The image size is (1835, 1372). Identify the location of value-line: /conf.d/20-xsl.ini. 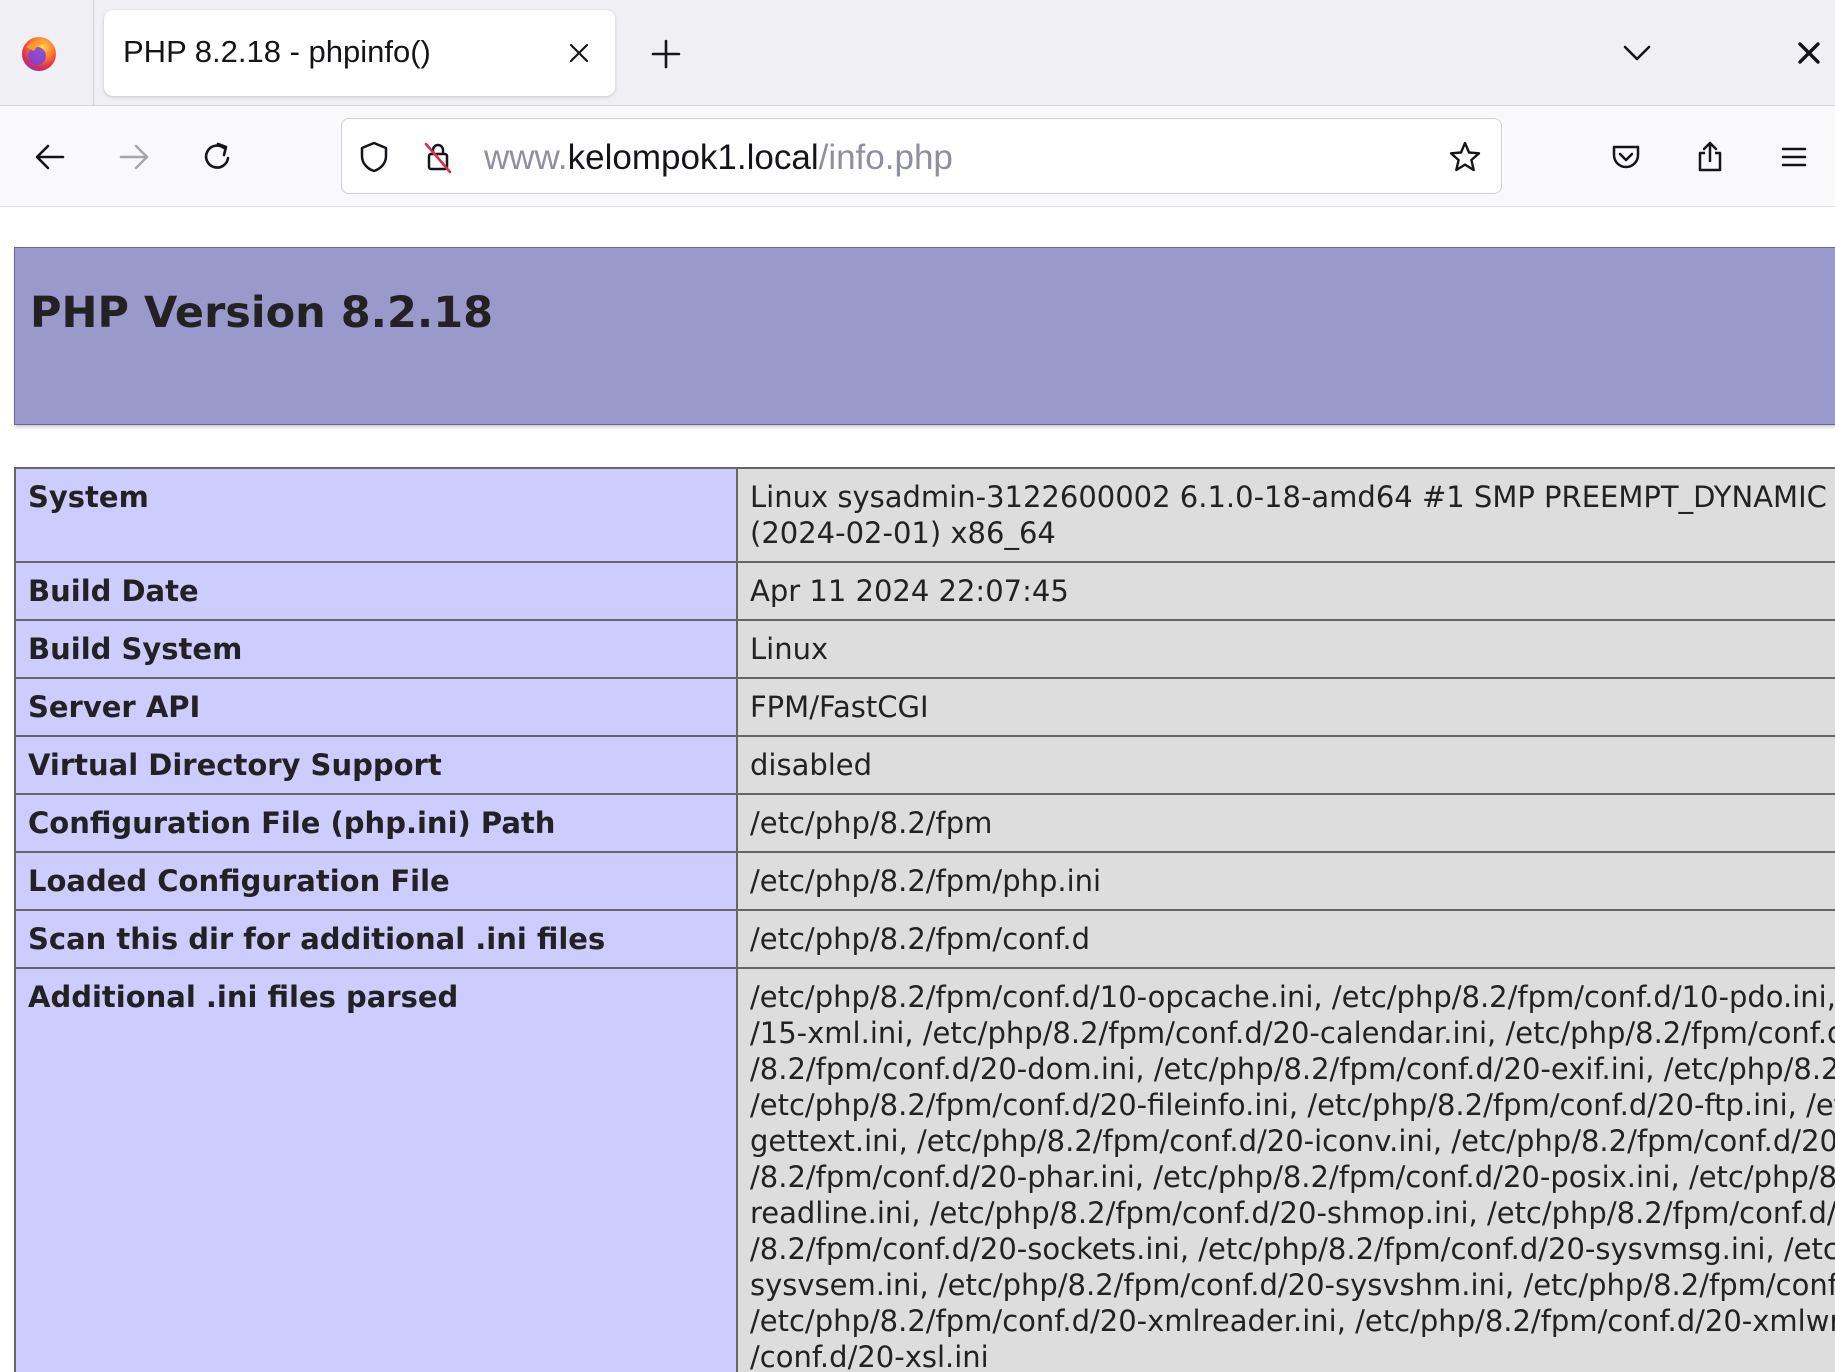
(869, 1356).